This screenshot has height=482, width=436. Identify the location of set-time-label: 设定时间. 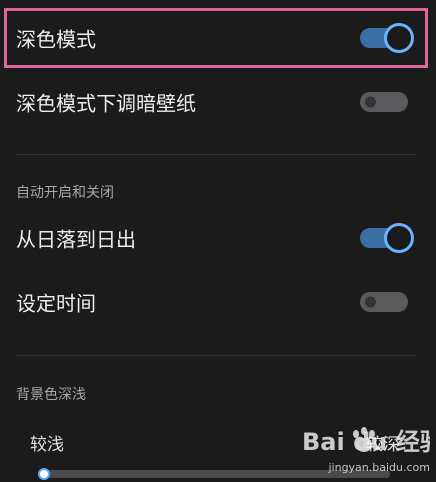
(56, 303).